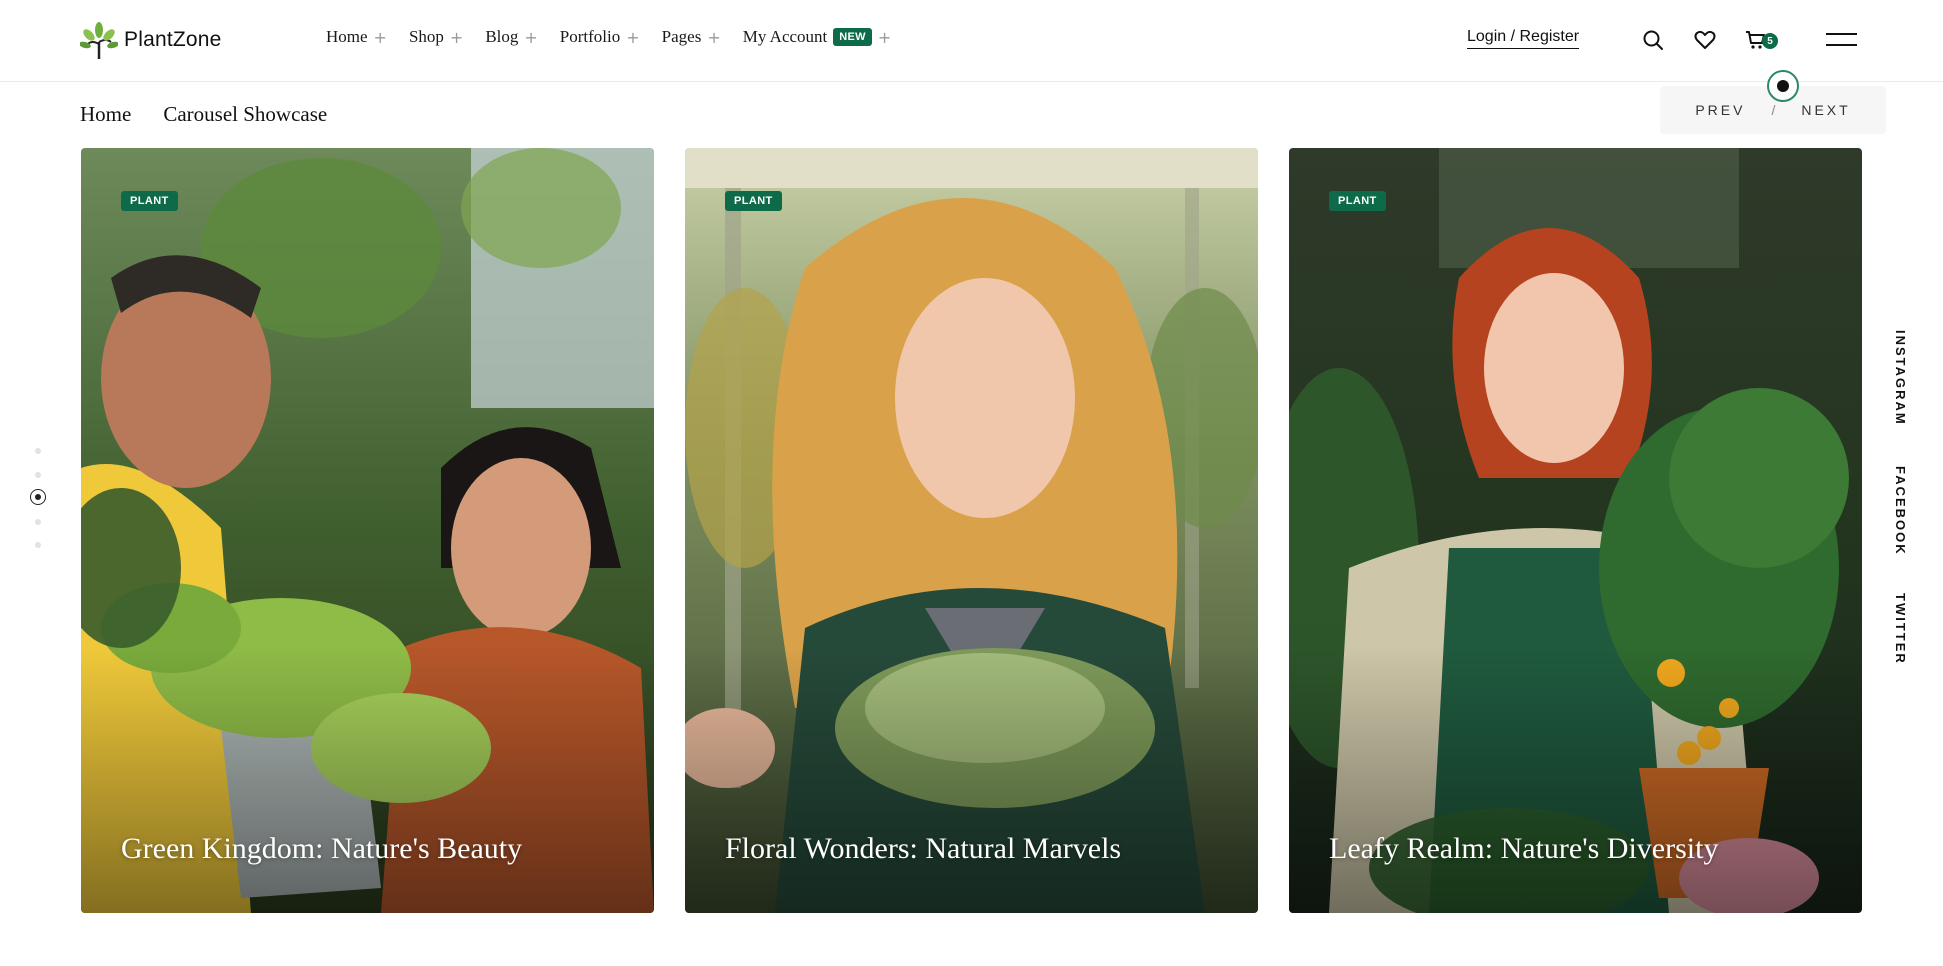 The image size is (1943, 966). Describe the element at coordinates (105, 114) in the screenshot. I see `breadcrumb-home: Home` at that location.